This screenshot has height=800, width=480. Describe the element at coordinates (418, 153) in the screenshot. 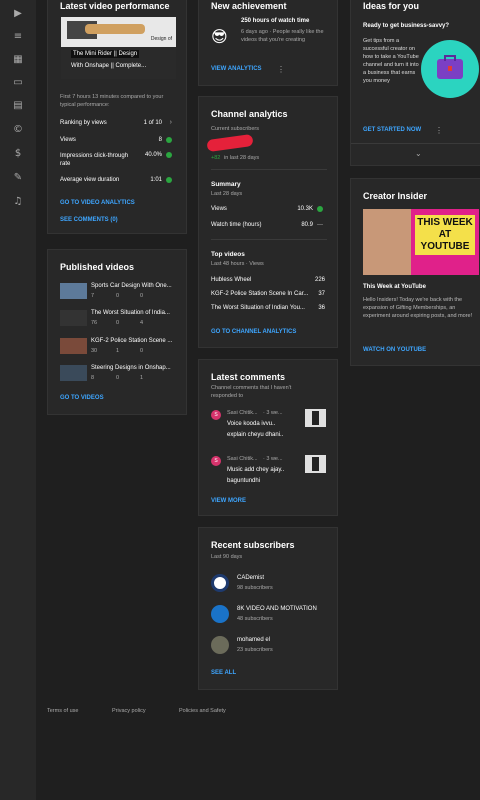

I see `chevron-down-icon: ⌄` at that location.